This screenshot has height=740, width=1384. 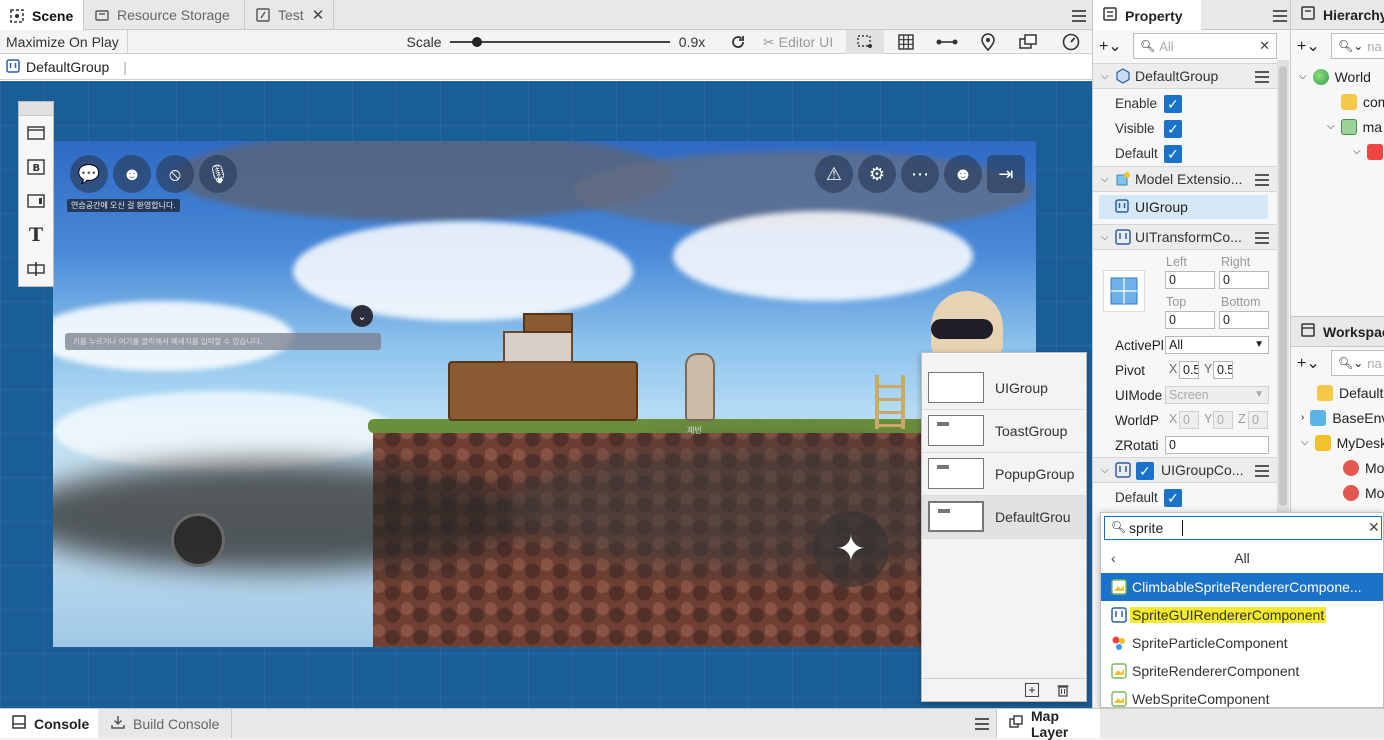 I want to click on group-item-uigroup: UIGroup, so click(x=1004, y=388).